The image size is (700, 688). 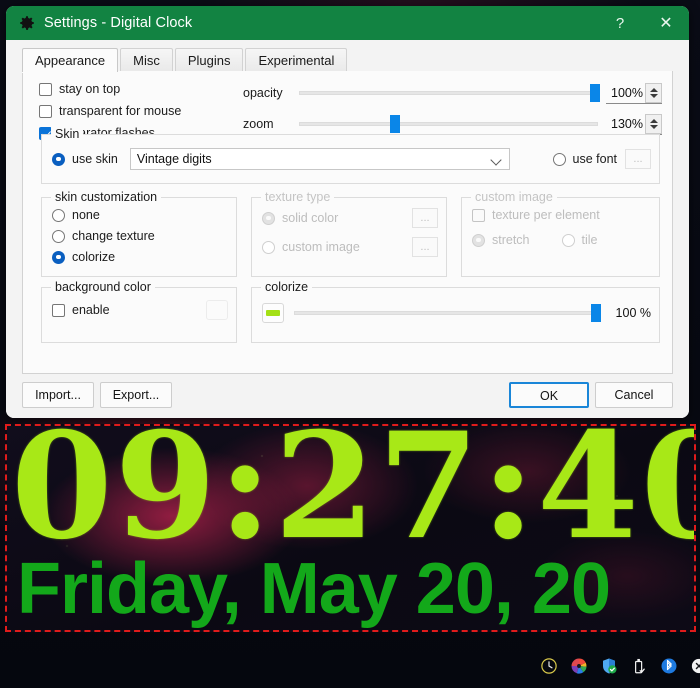 I want to click on opacity-spinbox: 100%, so click(x=634, y=93).